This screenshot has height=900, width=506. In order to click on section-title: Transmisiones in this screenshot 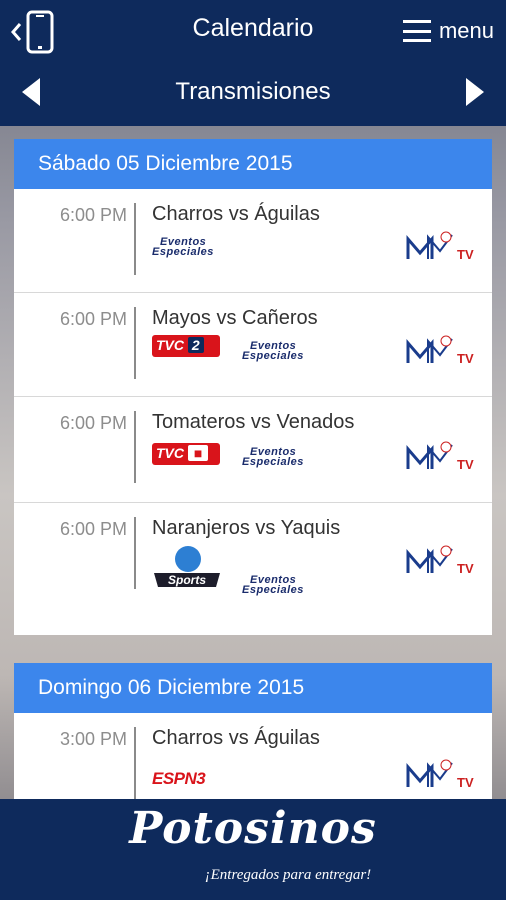, I will do `click(253, 91)`.